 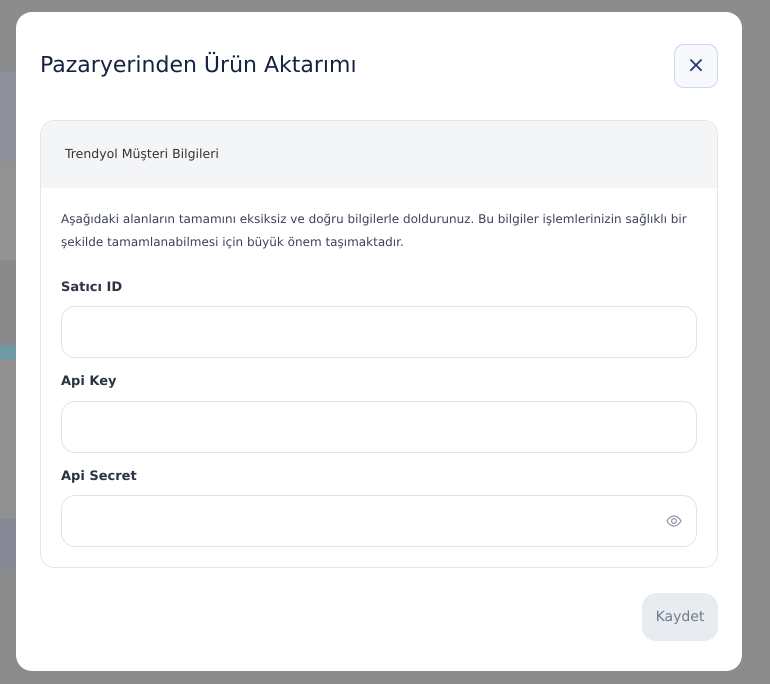 What do you see at coordinates (198, 66) in the screenshot?
I see `modal-title: Pazaryerinden Ürün Aktarımı` at bounding box center [198, 66].